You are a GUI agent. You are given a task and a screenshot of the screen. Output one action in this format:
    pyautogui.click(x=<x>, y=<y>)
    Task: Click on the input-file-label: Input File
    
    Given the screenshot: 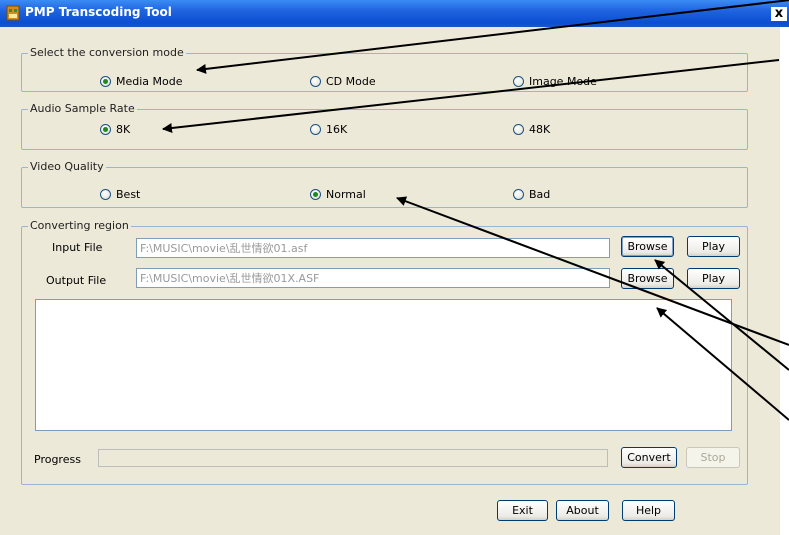 What is the action you would take?
    pyautogui.click(x=77, y=247)
    